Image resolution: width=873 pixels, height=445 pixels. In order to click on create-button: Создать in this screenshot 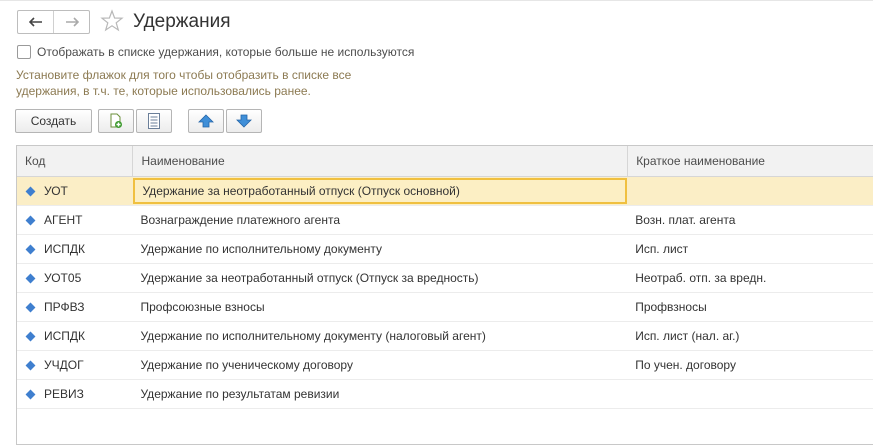, I will do `click(53, 121)`.